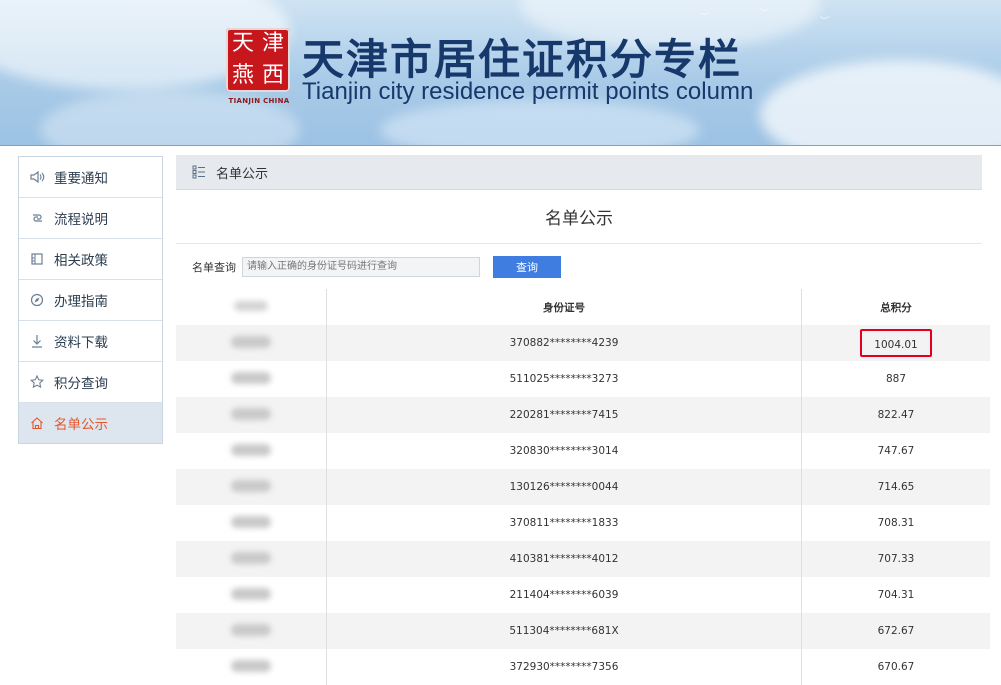 Image resolution: width=1001 pixels, height=685 pixels. What do you see at coordinates (258, 60) in the screenshot?
I see `tianjin-seal-logo: 天 津 燕 西` at bounding box center [258, 60].